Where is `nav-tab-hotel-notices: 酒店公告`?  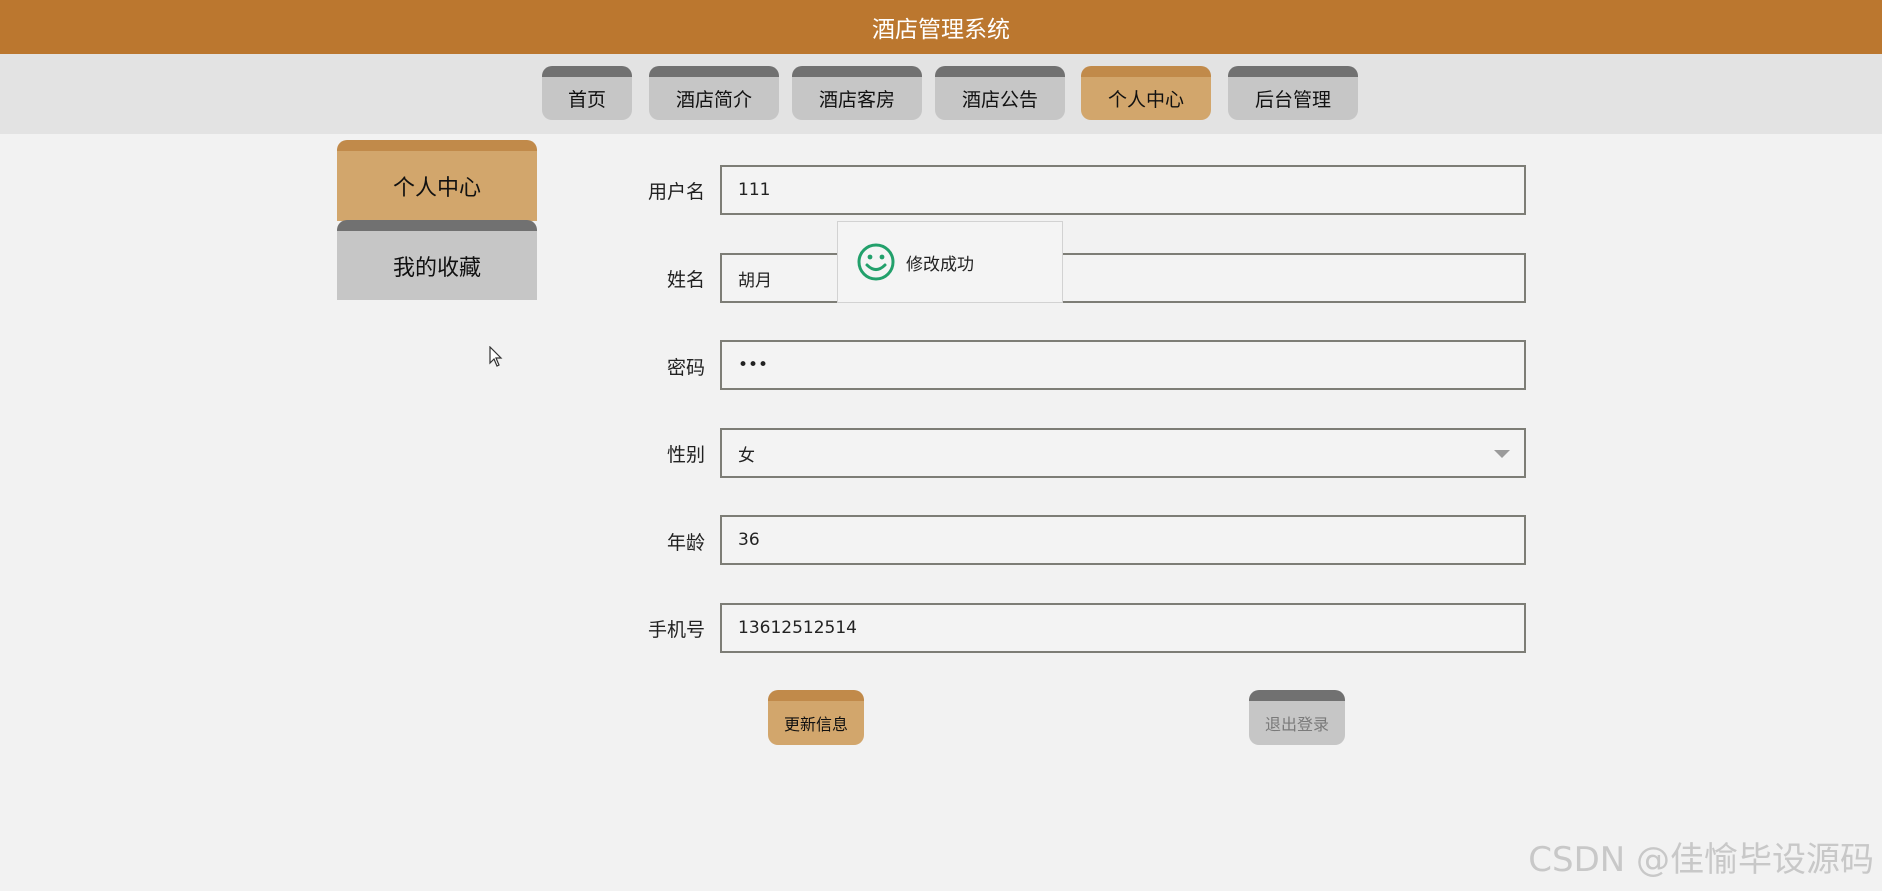
nav-tab-hotel-notices: 酒店公告 is located at coordinates (1000, 93).